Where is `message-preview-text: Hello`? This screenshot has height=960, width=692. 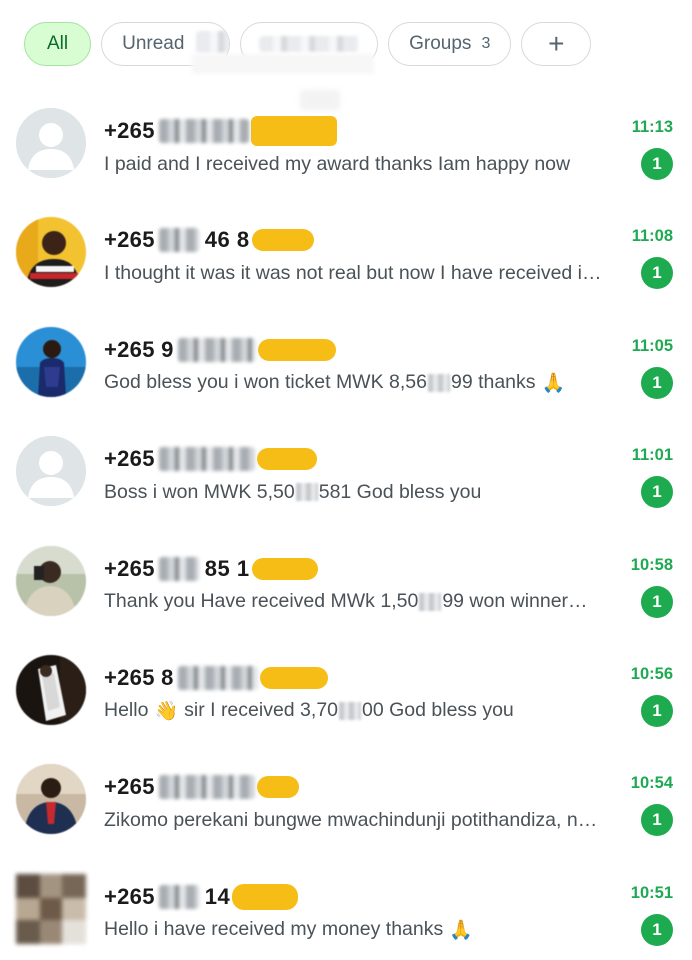 message-preview-text: Hello is located at coordinates (126, 710).